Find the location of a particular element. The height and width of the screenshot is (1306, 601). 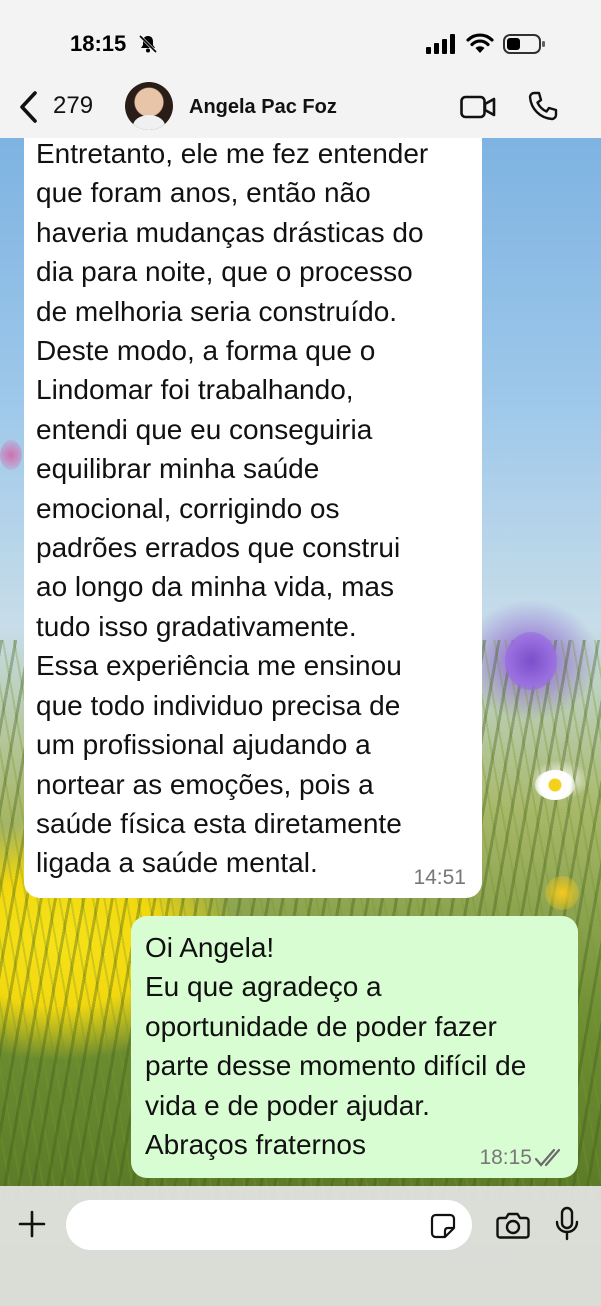

battery-icon is located at coordinates (524, 44).